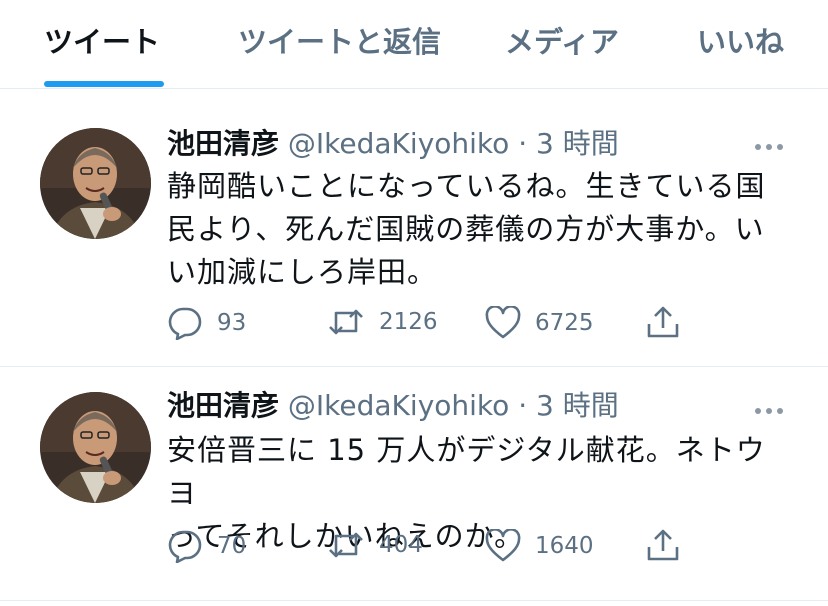  Describe the element at coordinates (564, 546) in the screenshot. I see `like-count: 1640` at that location.